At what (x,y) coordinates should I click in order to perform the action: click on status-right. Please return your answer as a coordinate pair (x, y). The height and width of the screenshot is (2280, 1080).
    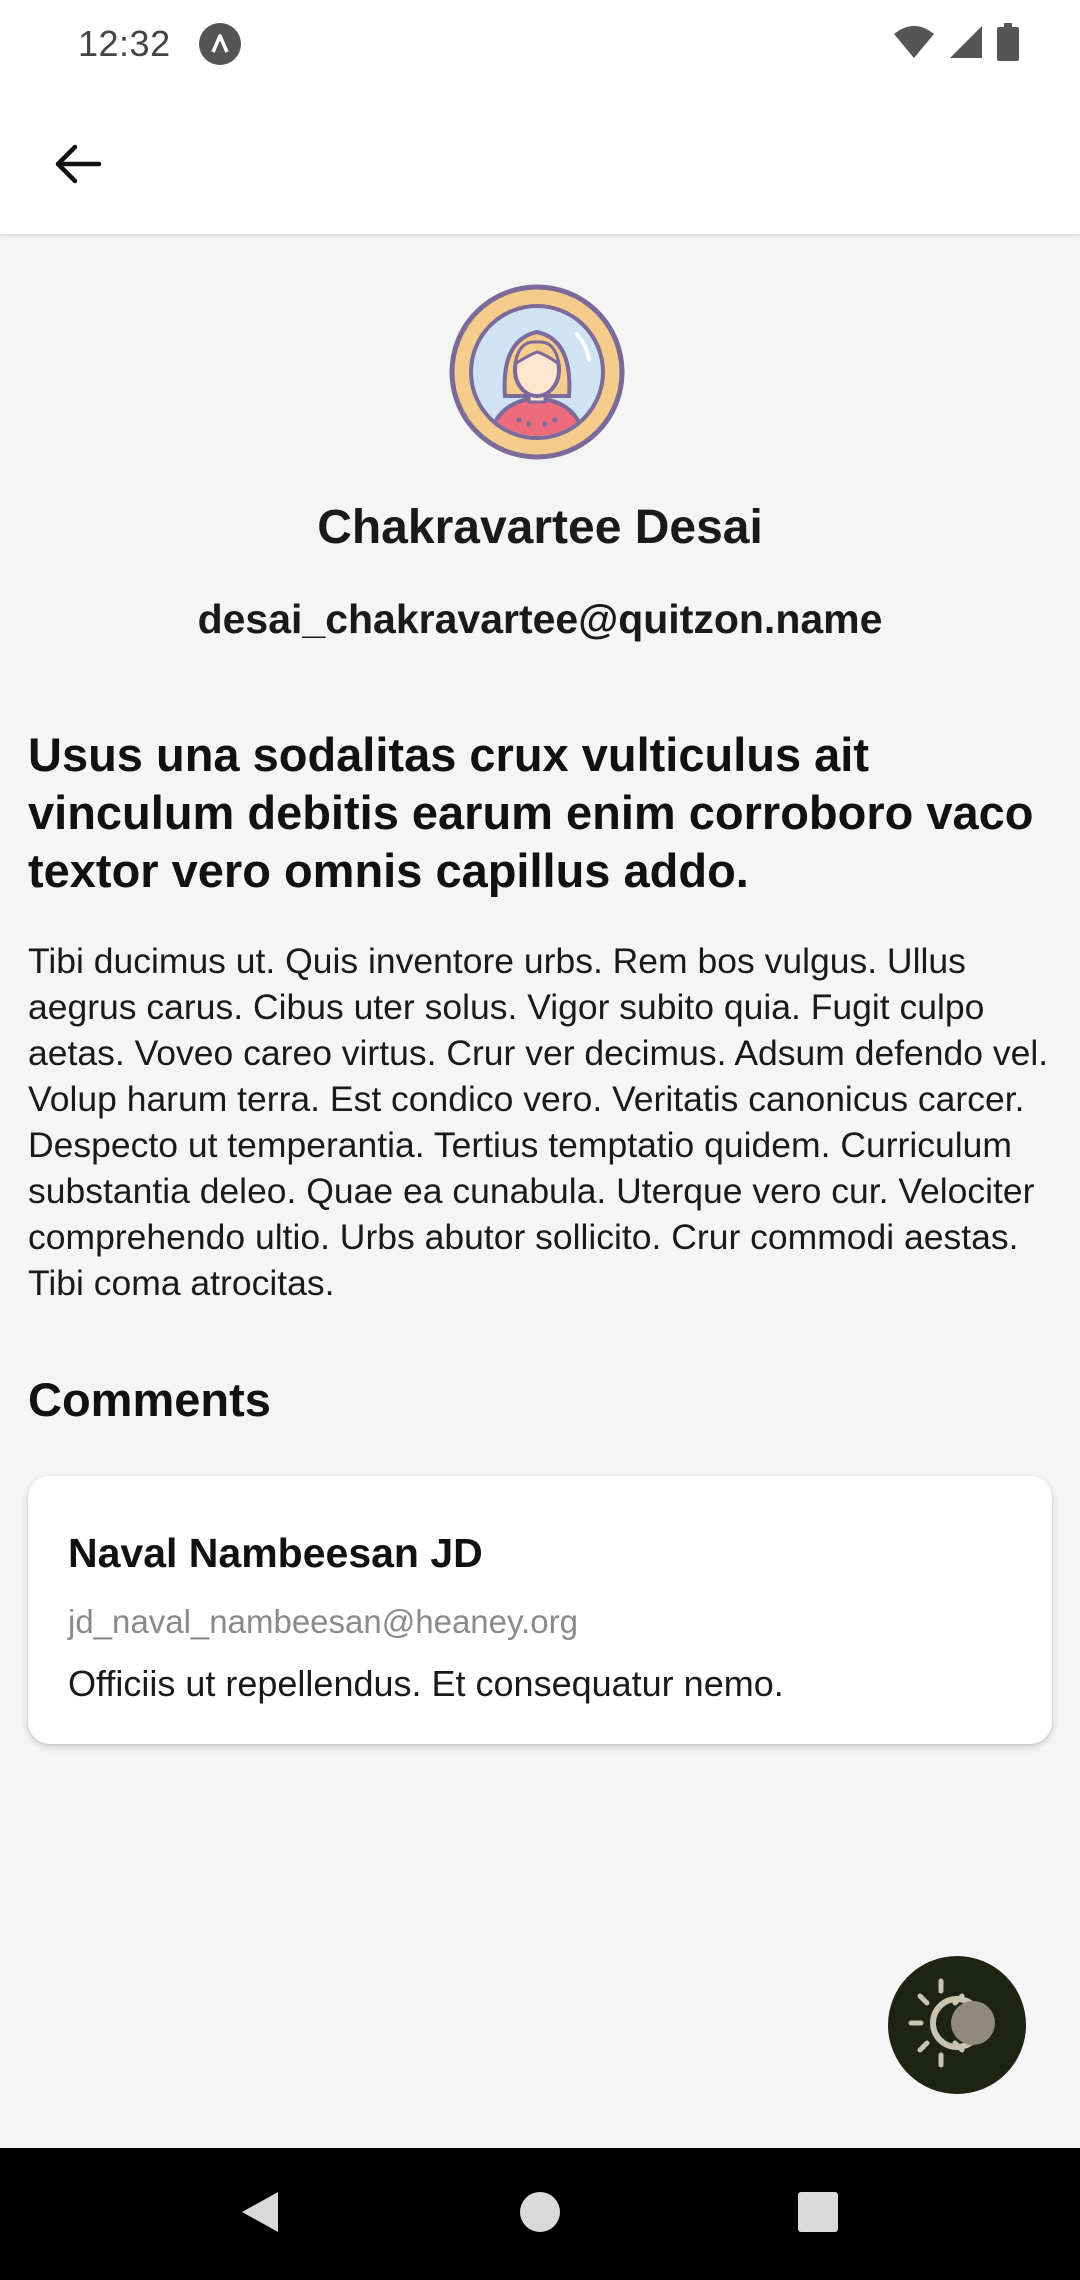
    Looking at the image, I should click on (956, 44).